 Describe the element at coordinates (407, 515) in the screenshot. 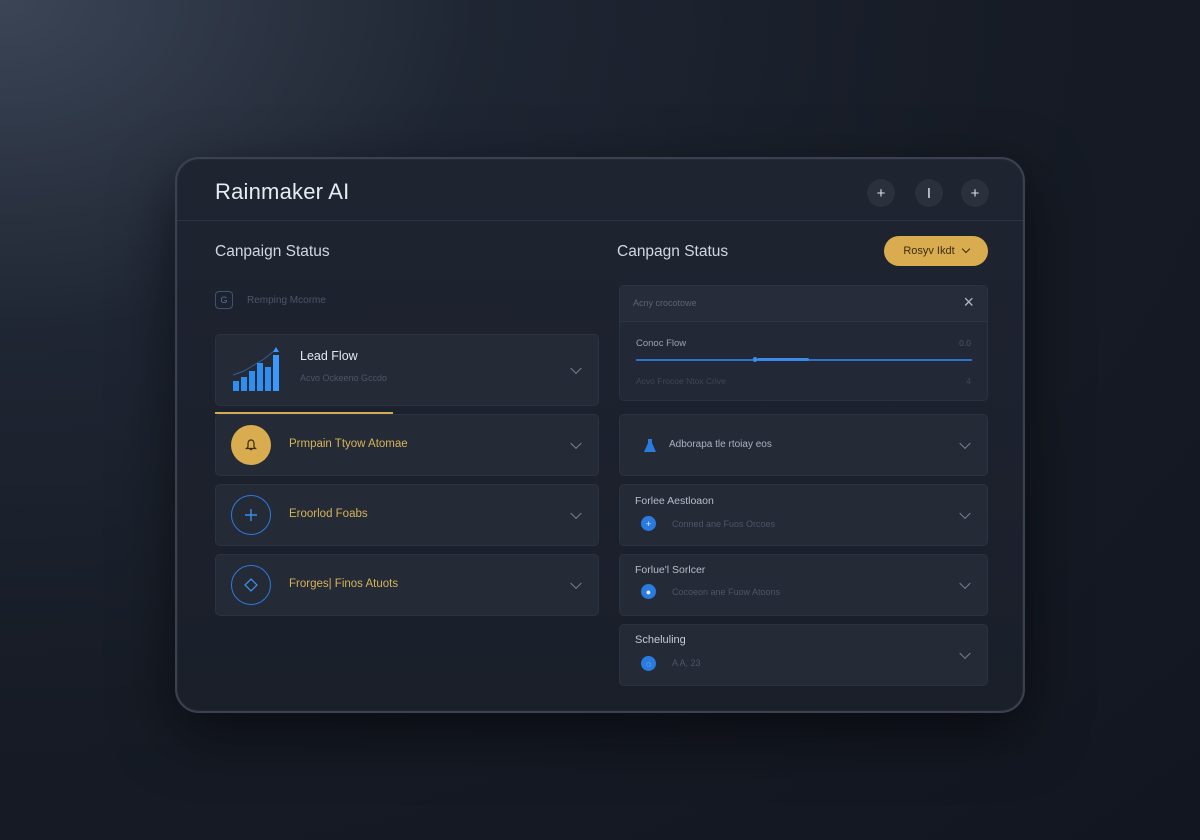

I see `enrolled-feeds-card: Eroorlod Foabs` at that location.